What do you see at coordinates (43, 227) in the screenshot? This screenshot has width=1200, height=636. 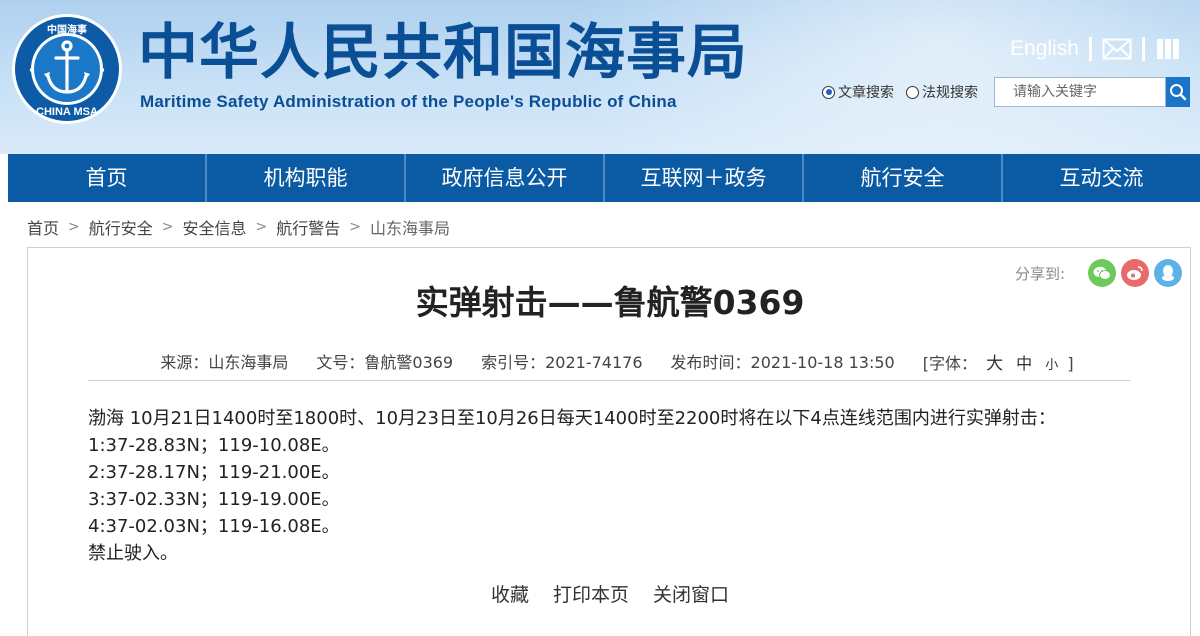 I see `breadcrumb-home: 首页` at bounding box center [43, 227].